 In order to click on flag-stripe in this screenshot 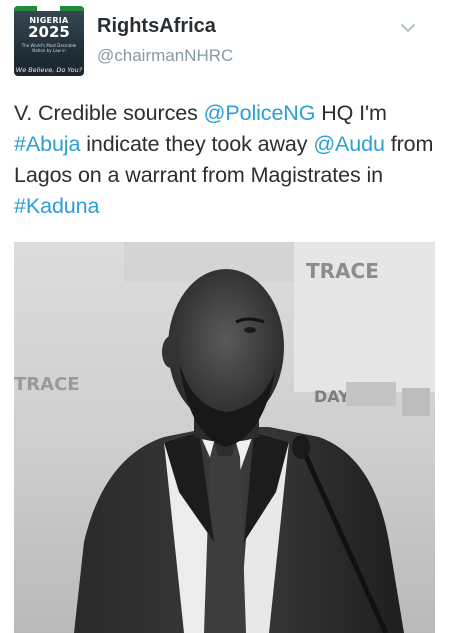, I will do `click(49, 8)`.